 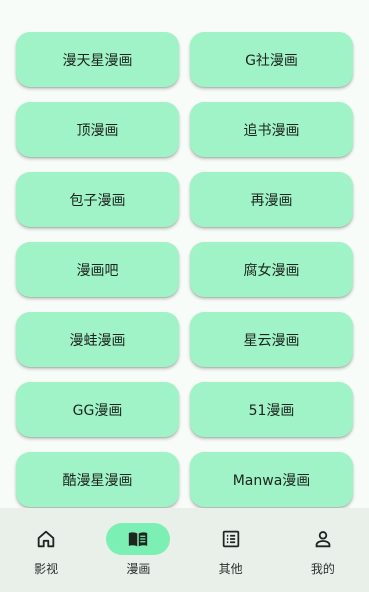 I want to click on source-tile: 漫蛙漫画, so click(x=97, y=339).